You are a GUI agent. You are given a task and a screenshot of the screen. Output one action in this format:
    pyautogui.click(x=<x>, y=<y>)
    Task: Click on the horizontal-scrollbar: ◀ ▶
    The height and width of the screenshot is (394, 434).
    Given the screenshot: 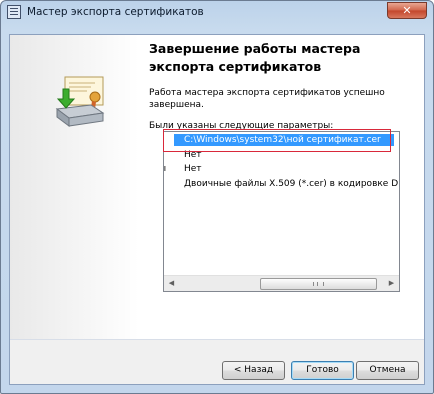 What is the action you would take?
    pyautogui.click(x=281, y=283)
    